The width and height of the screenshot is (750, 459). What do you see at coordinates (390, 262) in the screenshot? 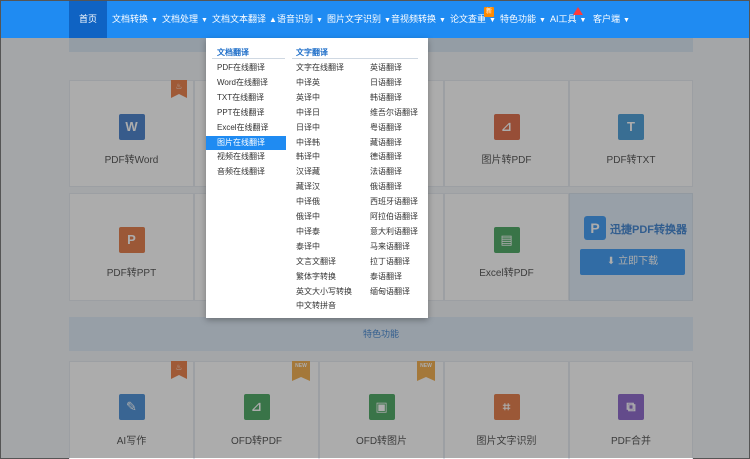
I see `dropdown-menu-item: 拉丁语翻译` at bounding box center [390, 262].